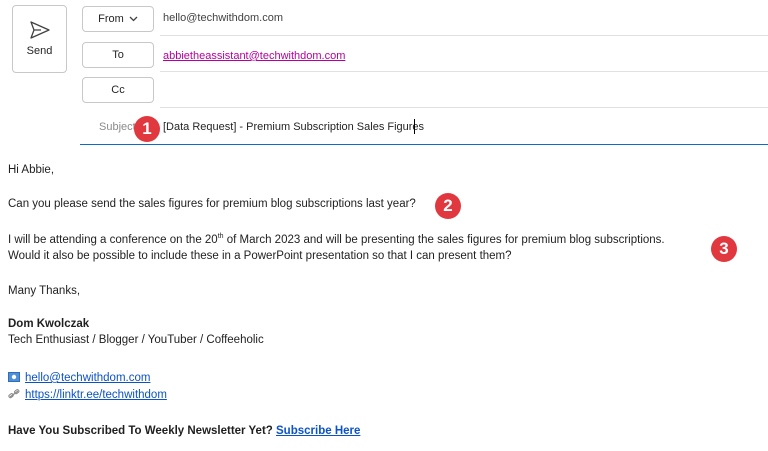 The width and height of the screenshot is (768, 451). Describe the element at coordinates (14, 377) in the screenshot. I see `email-icon` at that location.